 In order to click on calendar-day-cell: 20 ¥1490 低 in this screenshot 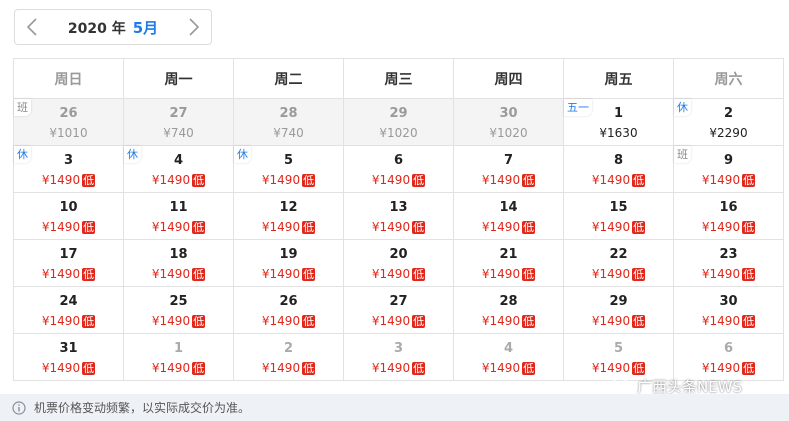, I will do `click(398, 263)`.